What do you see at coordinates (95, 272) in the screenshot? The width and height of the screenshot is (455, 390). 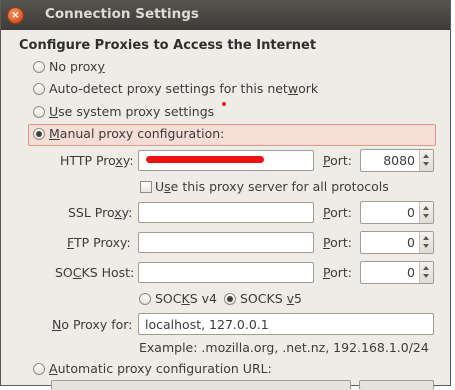 I see `socks-host-label: SOCKS Host:` at bounding box center [95, 272].